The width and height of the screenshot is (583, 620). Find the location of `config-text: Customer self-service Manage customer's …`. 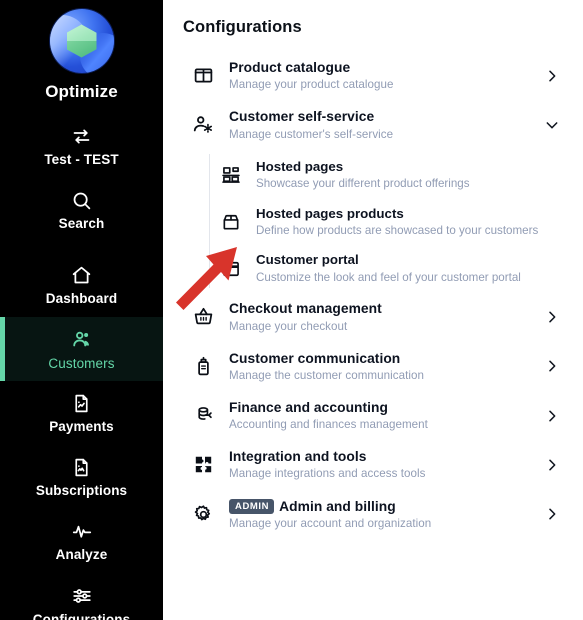

config-text: Customer self-service Manage customer's … is located at coordinates (378, 124).